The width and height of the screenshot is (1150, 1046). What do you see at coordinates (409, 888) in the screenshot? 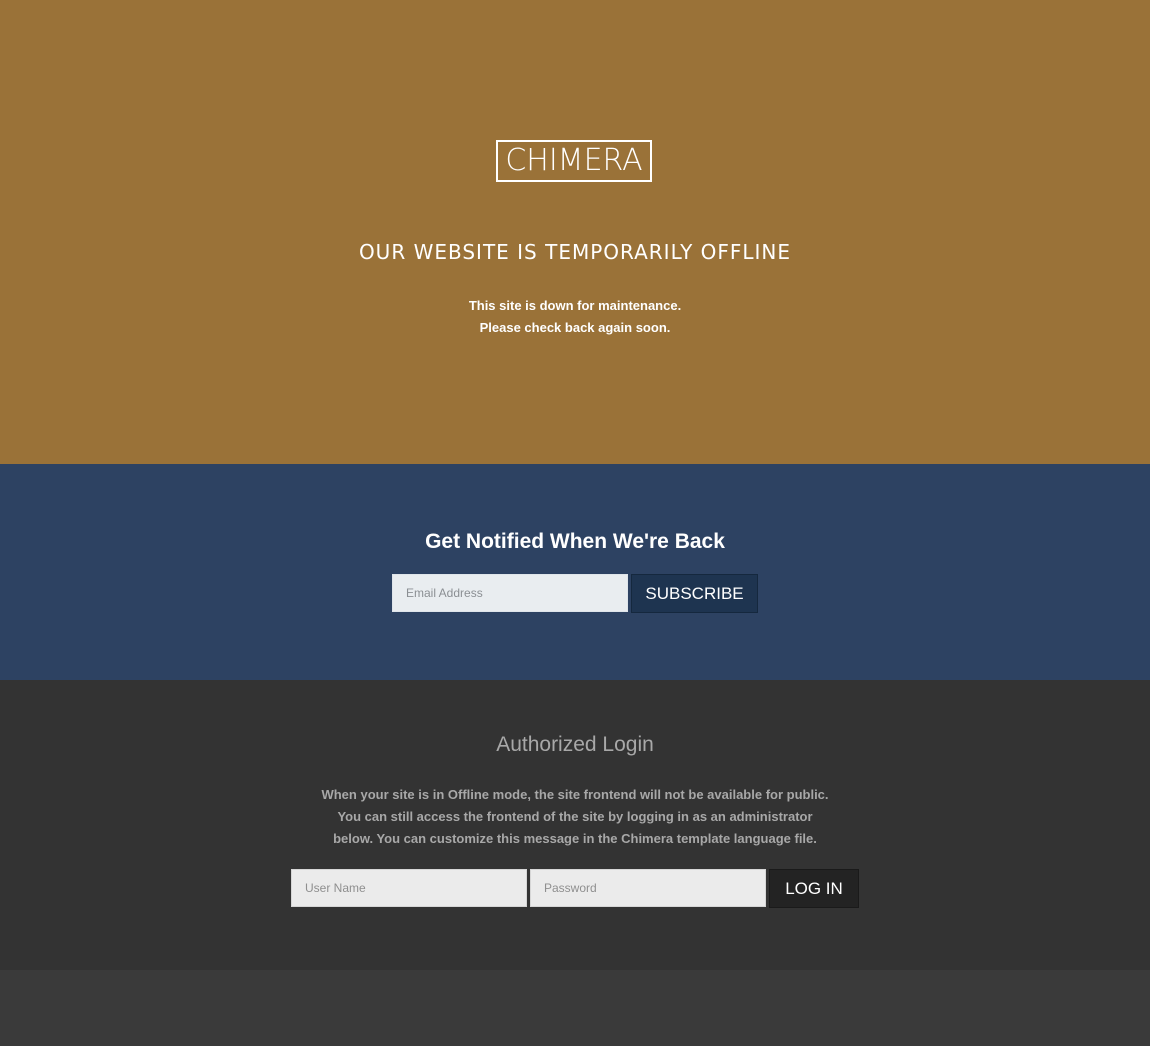
I see `username-input` at bounding box center [409, 888].